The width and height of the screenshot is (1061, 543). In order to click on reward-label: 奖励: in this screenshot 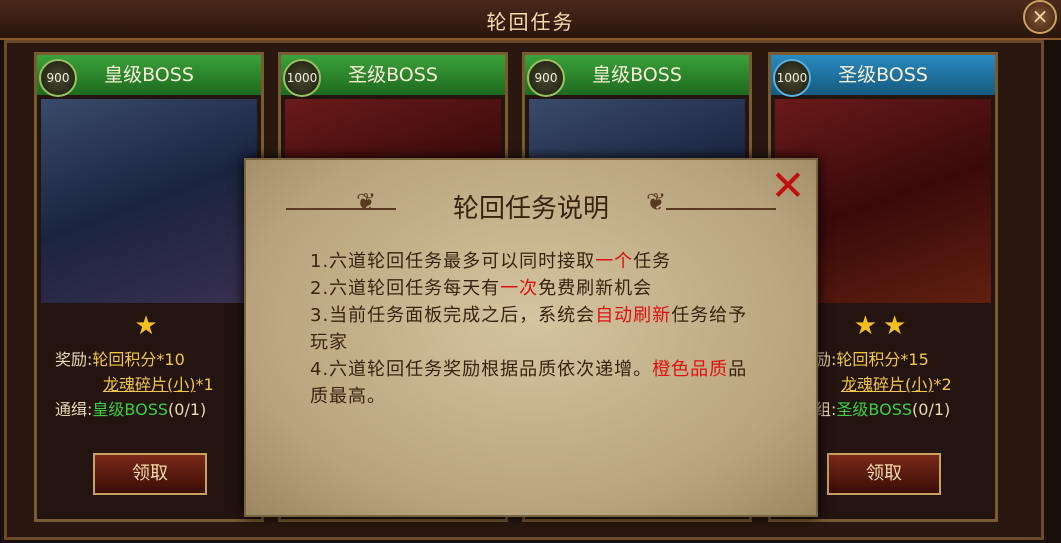, I will do `click(74, 359)`.